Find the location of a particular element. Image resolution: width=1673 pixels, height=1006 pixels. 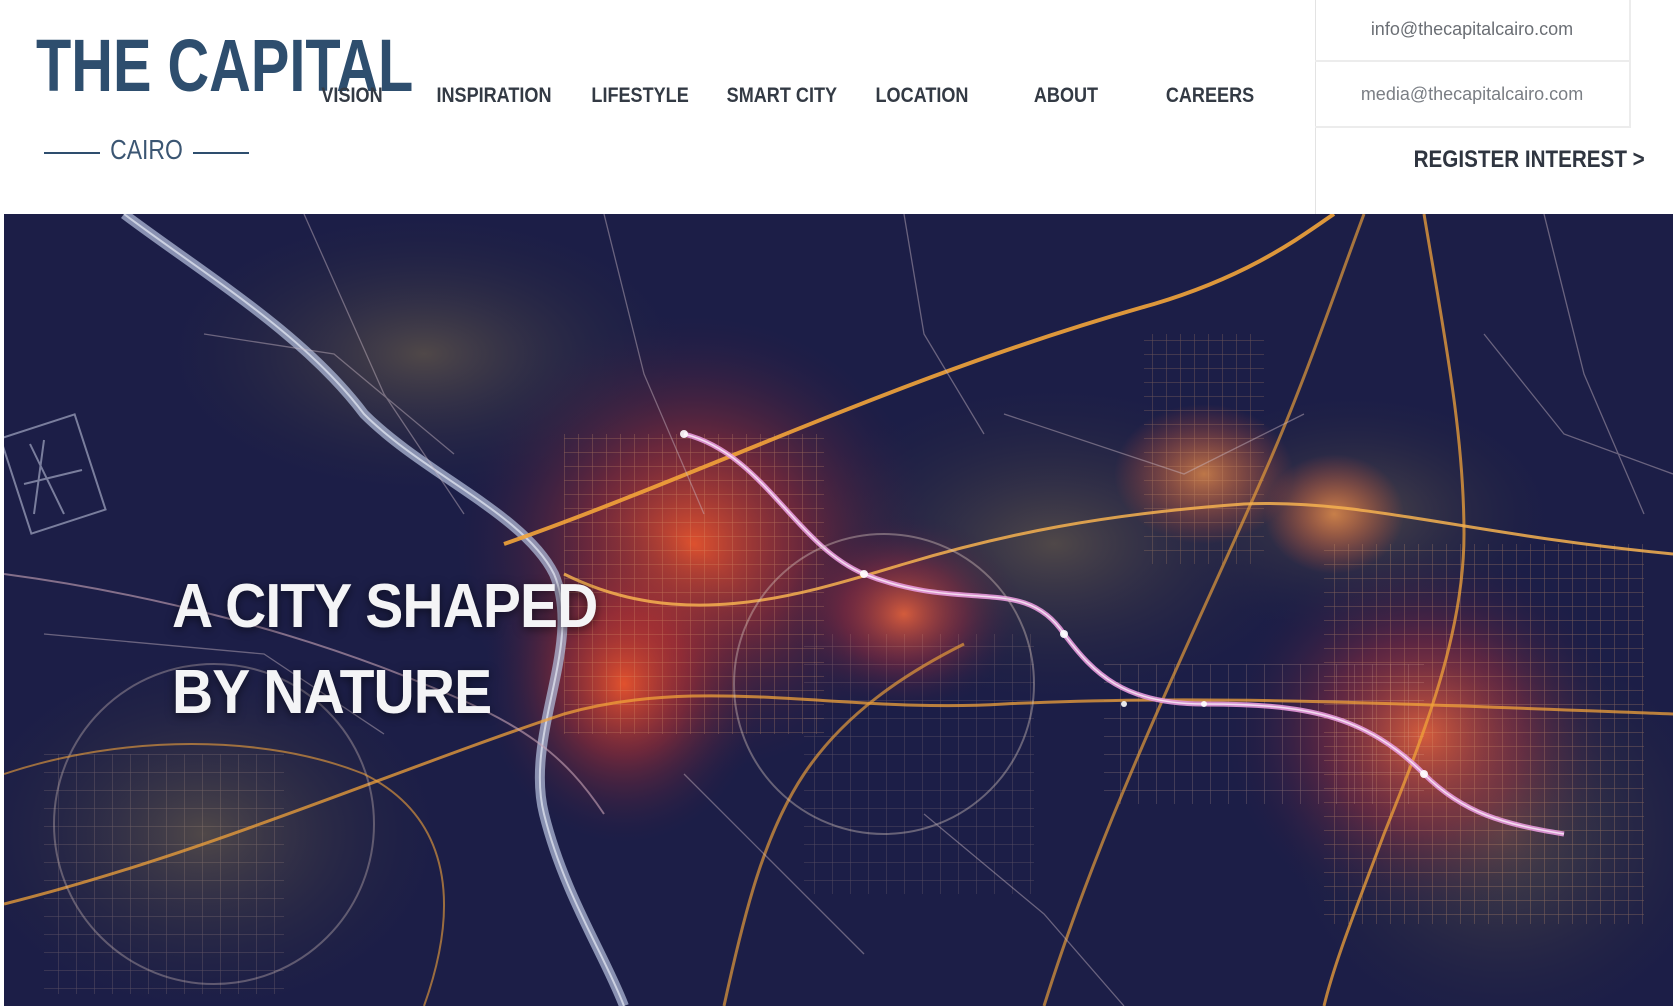

nav-item-lifestyle: LIFESTYLE is located at coordinates (639, 96).